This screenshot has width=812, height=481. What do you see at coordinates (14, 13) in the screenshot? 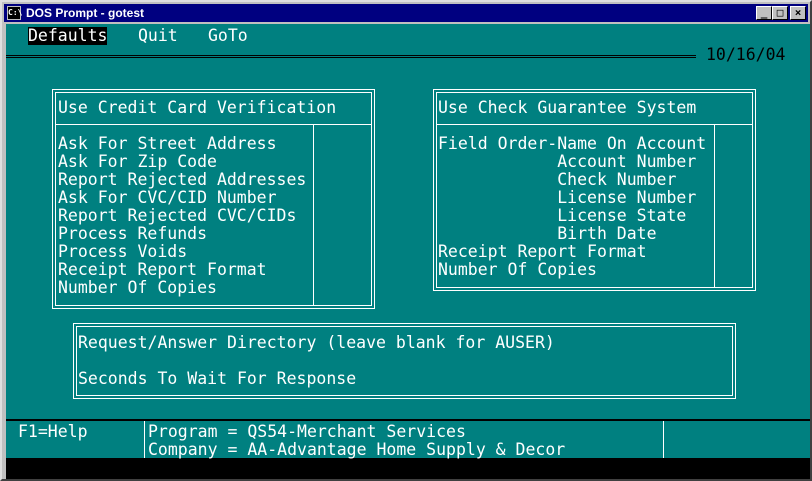
I see `dos-prompt-icon: C:\` at bounding box center [14, 13].